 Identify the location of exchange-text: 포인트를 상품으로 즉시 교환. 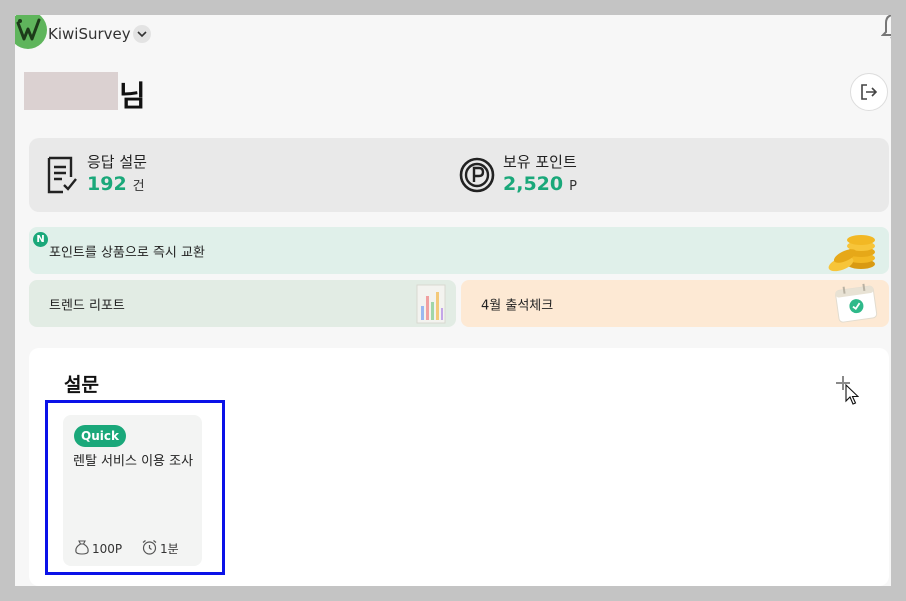
(127, 252).